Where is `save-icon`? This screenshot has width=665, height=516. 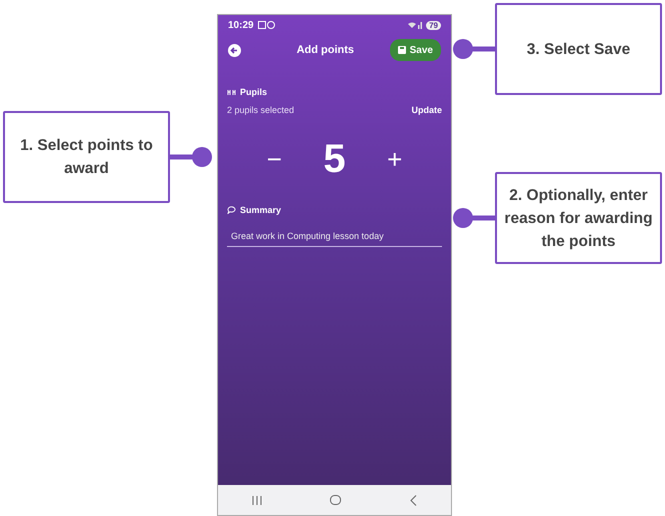 save-icon is located at coordinates (402, 50).